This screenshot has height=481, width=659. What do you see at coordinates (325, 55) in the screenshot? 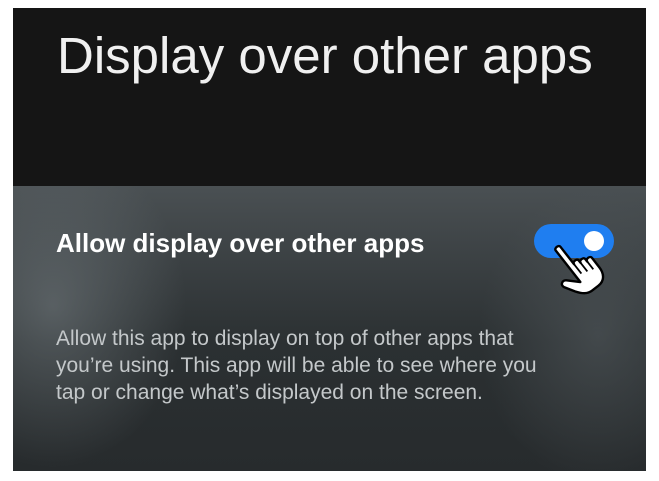
I see `page-title: Display over other apps` at bounding box center [325, 55].